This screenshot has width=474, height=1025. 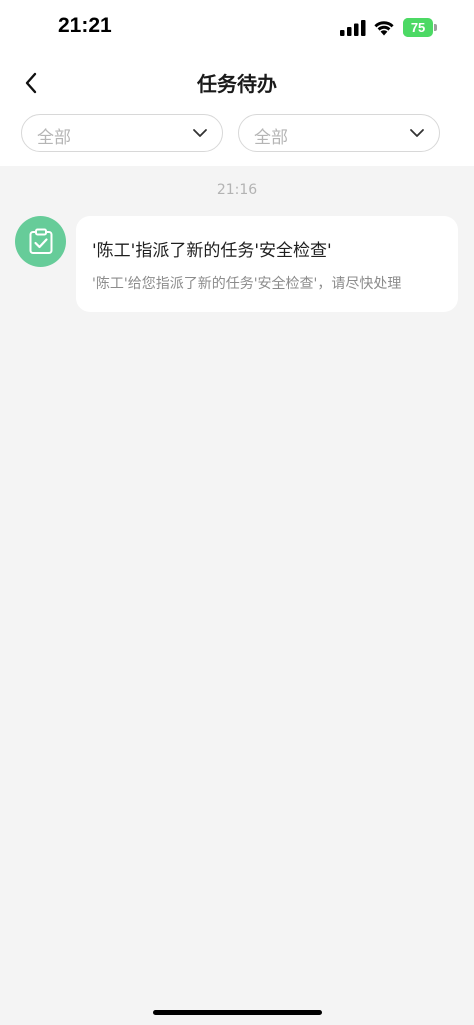 I want to click on filter-bar: 全部 全部, so click(x=237, y=138).